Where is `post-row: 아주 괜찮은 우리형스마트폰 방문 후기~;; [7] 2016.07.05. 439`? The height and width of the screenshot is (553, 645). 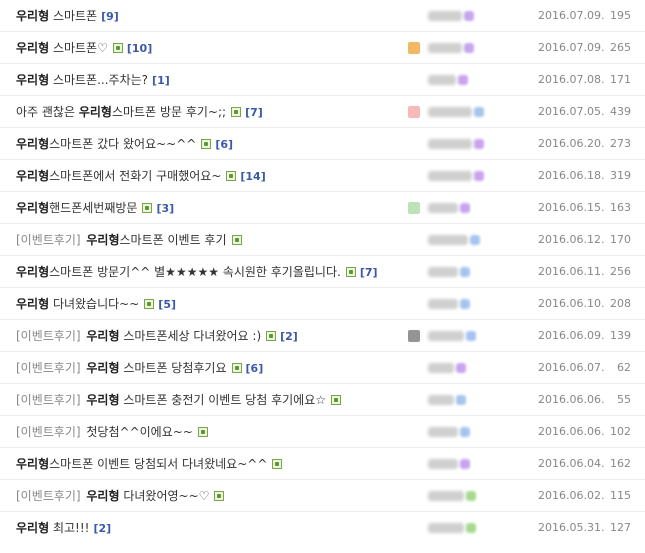
post-row: 아주 괜찮은 우리형스마트폰 방문 후기~;; [7] 2016.07.05. 439 is located at coordinates (322, 112).